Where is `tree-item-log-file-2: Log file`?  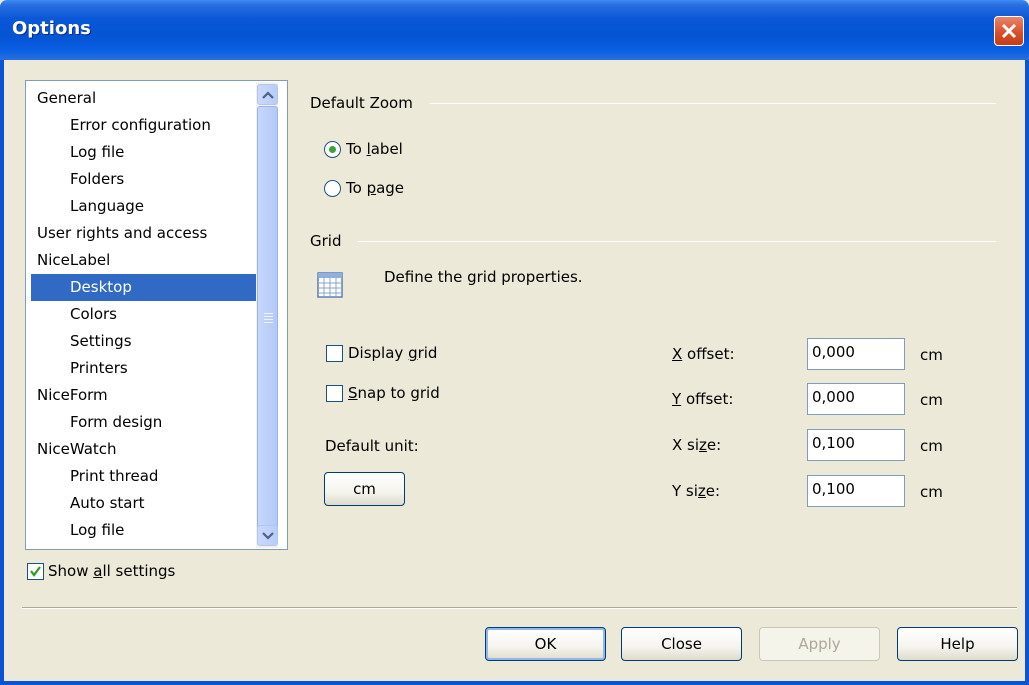 tree-item-log-file-2: Log file is located at coordinates (141, 530).